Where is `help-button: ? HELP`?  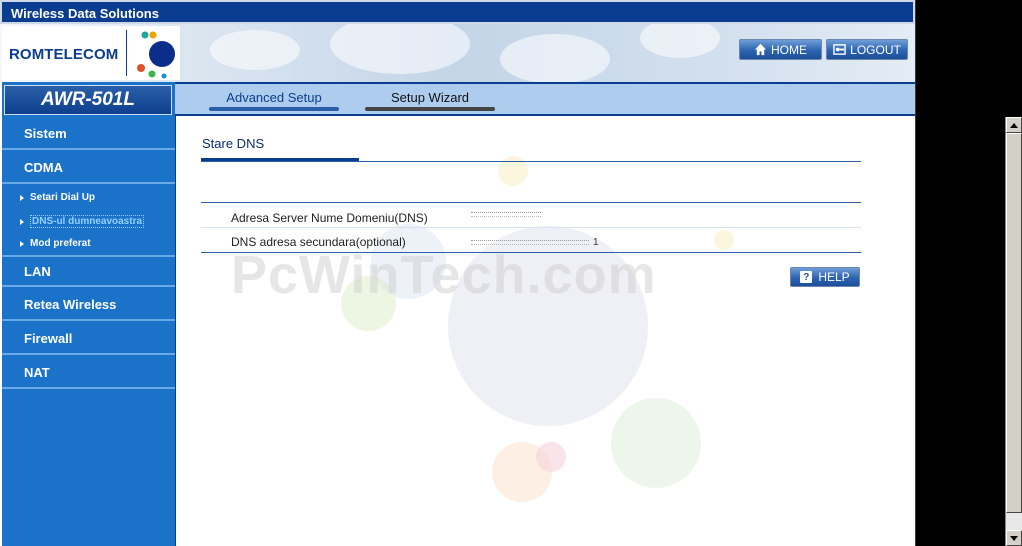 help-button: ? HELP is located at coordinates (825, 277).